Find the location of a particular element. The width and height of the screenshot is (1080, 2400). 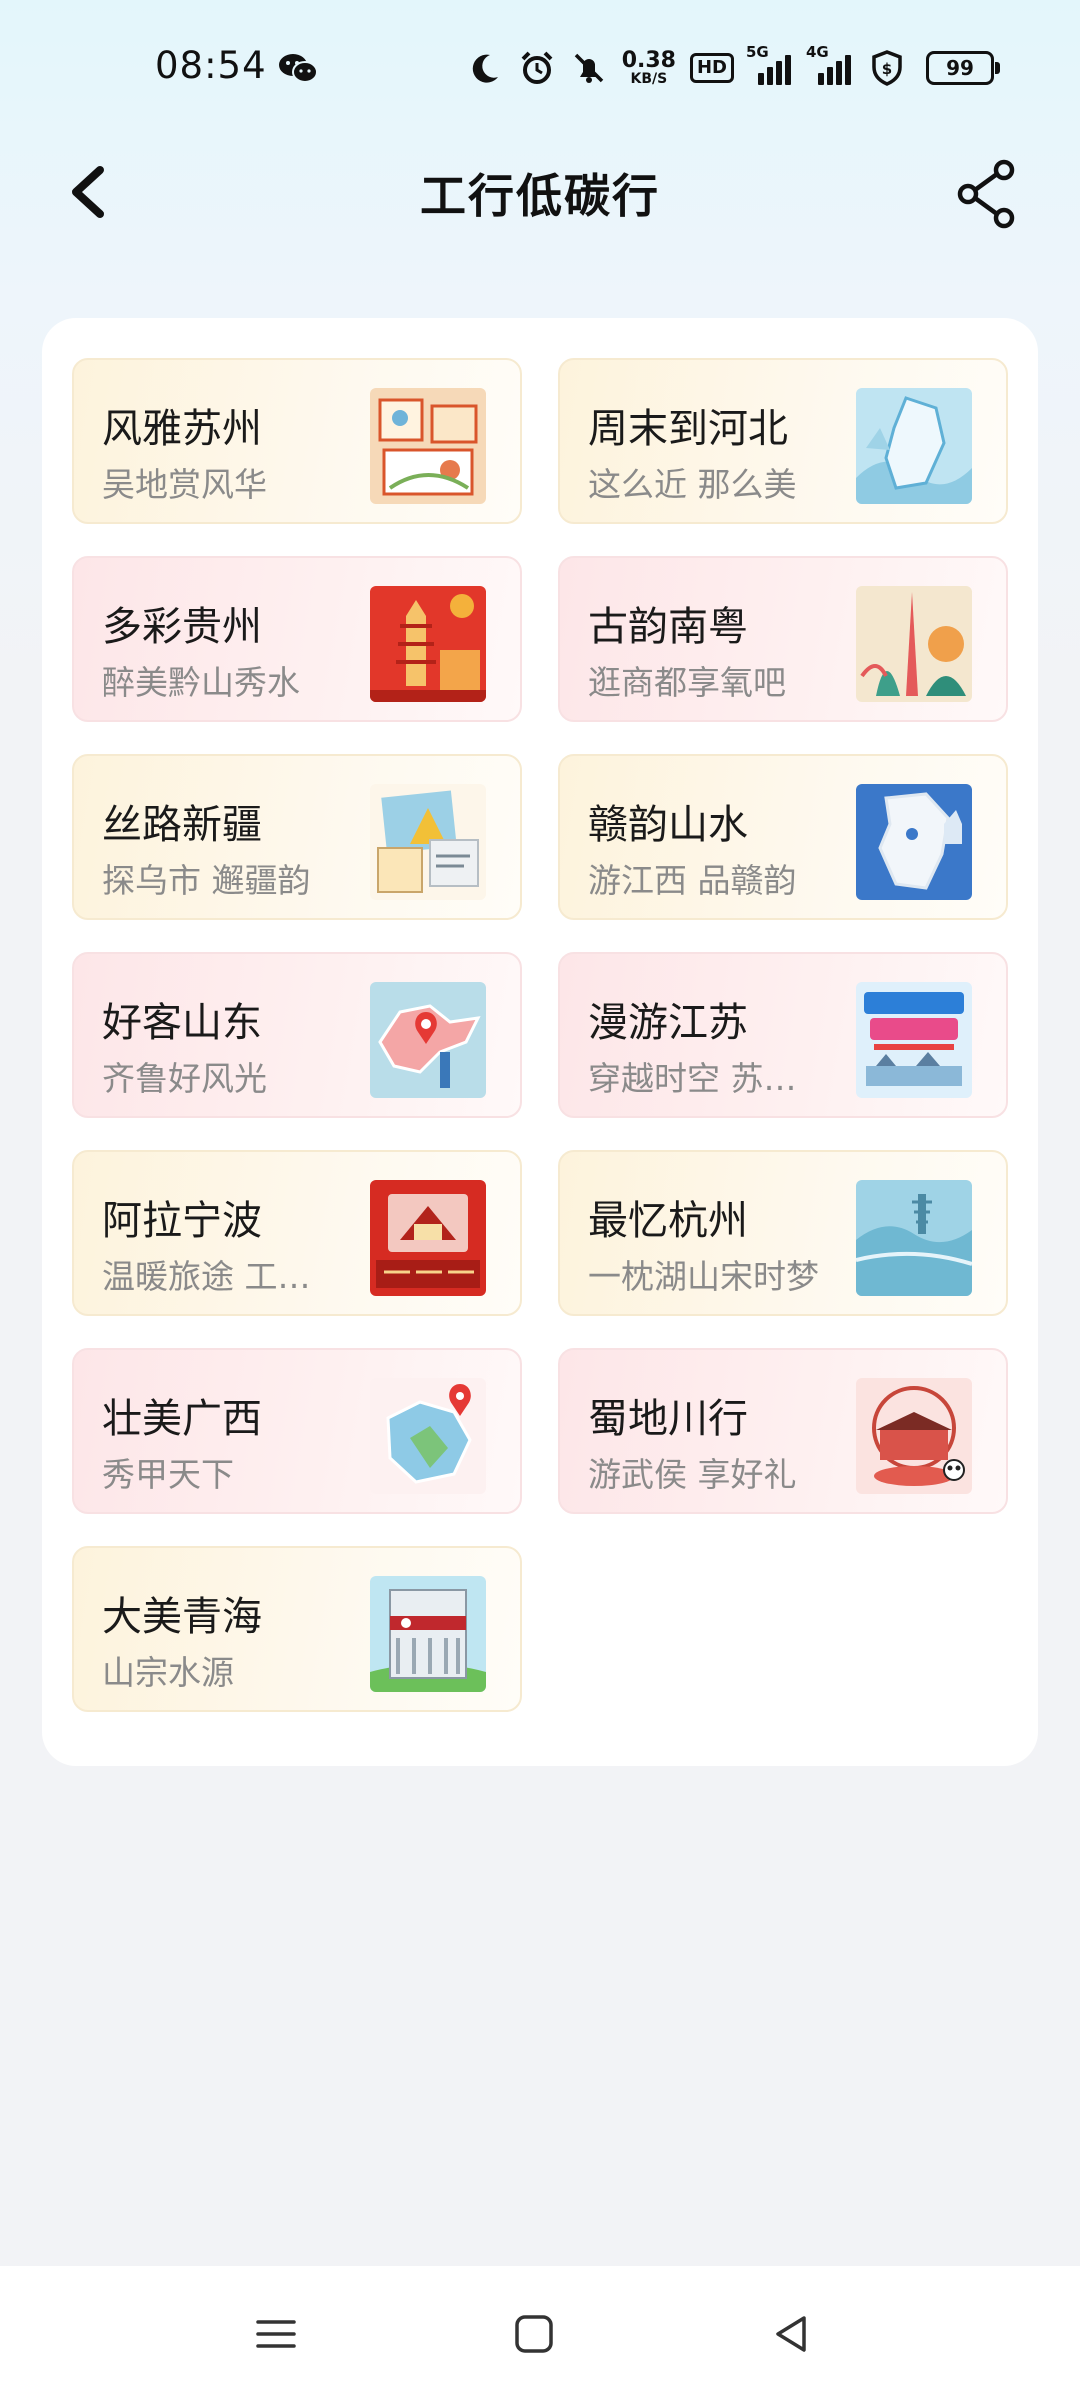

signal-5g-icon: 5G is located at coordinates (770, 64).